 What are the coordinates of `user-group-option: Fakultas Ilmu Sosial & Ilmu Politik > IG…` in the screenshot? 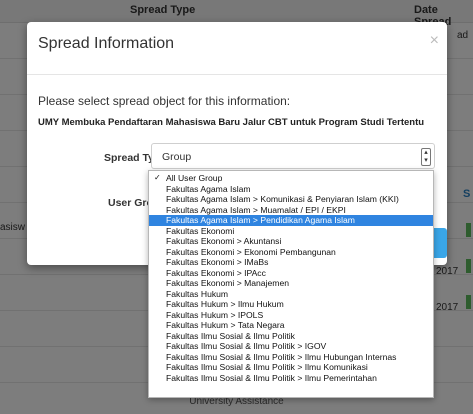 It's located at (291, 346).